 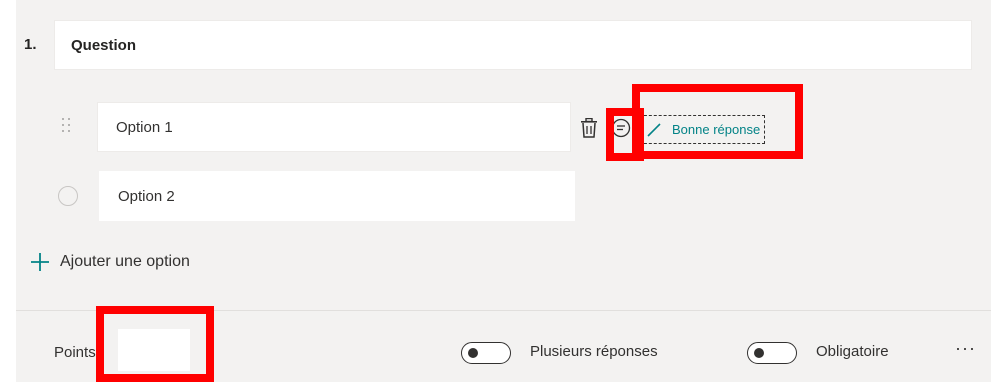 What do you see at coordinates (772, 353) in the screenshot?
I see `required-toggle` at bounding box center [772, 353].